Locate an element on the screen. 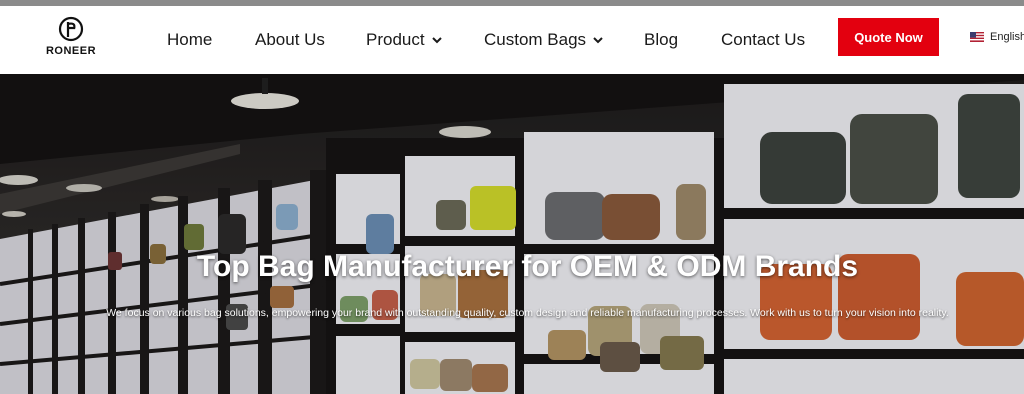  nav-product-label: Product is located at coordinates (395, 39).